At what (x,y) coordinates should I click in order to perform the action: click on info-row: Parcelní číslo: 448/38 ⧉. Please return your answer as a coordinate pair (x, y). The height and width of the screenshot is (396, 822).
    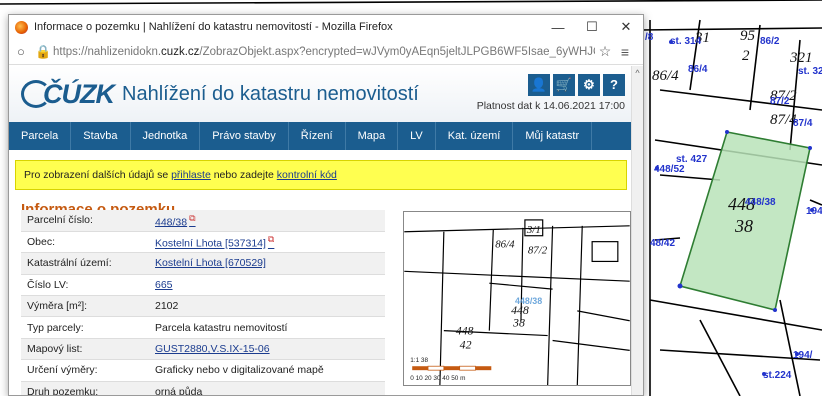
    Looking at the image, I should click on (203, 221).